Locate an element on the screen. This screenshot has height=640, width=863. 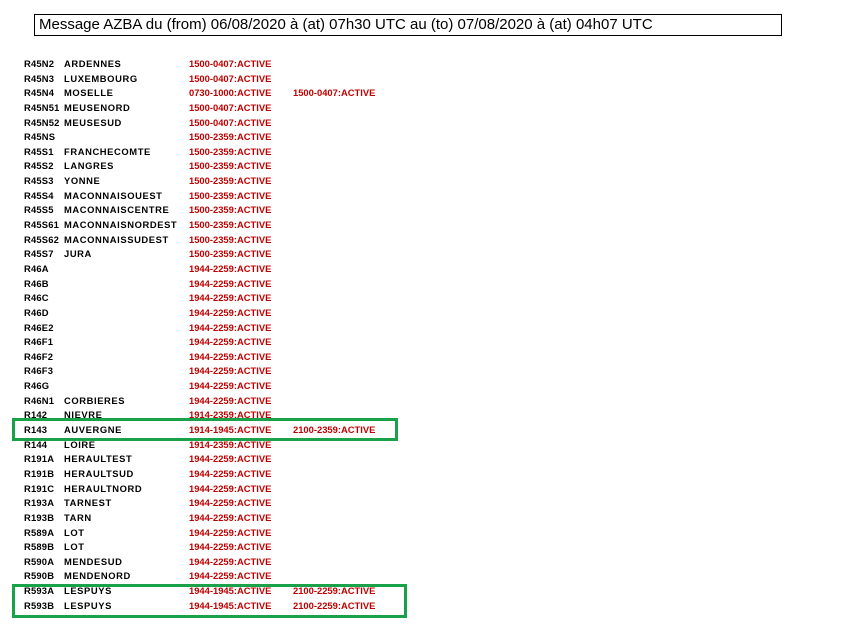
zone-code: R590A is located at coordinates (39, 561).